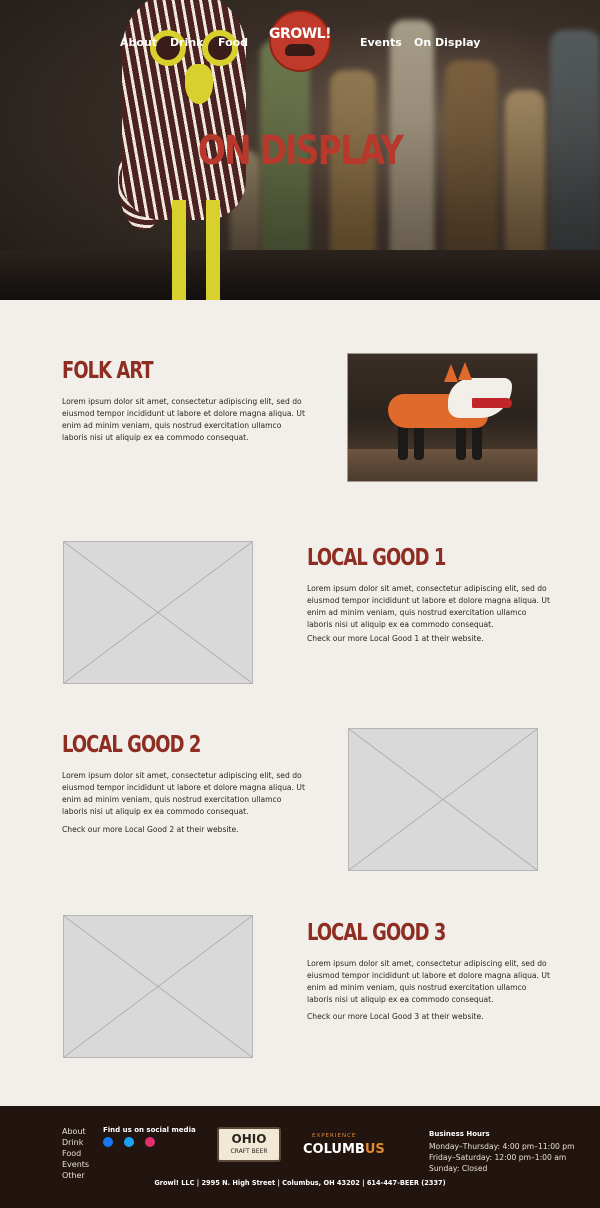  What do you see at coordinates (74, 1131) in the screenshot?
I see `footer-link-about: About` at bounding box center [74, 1131].